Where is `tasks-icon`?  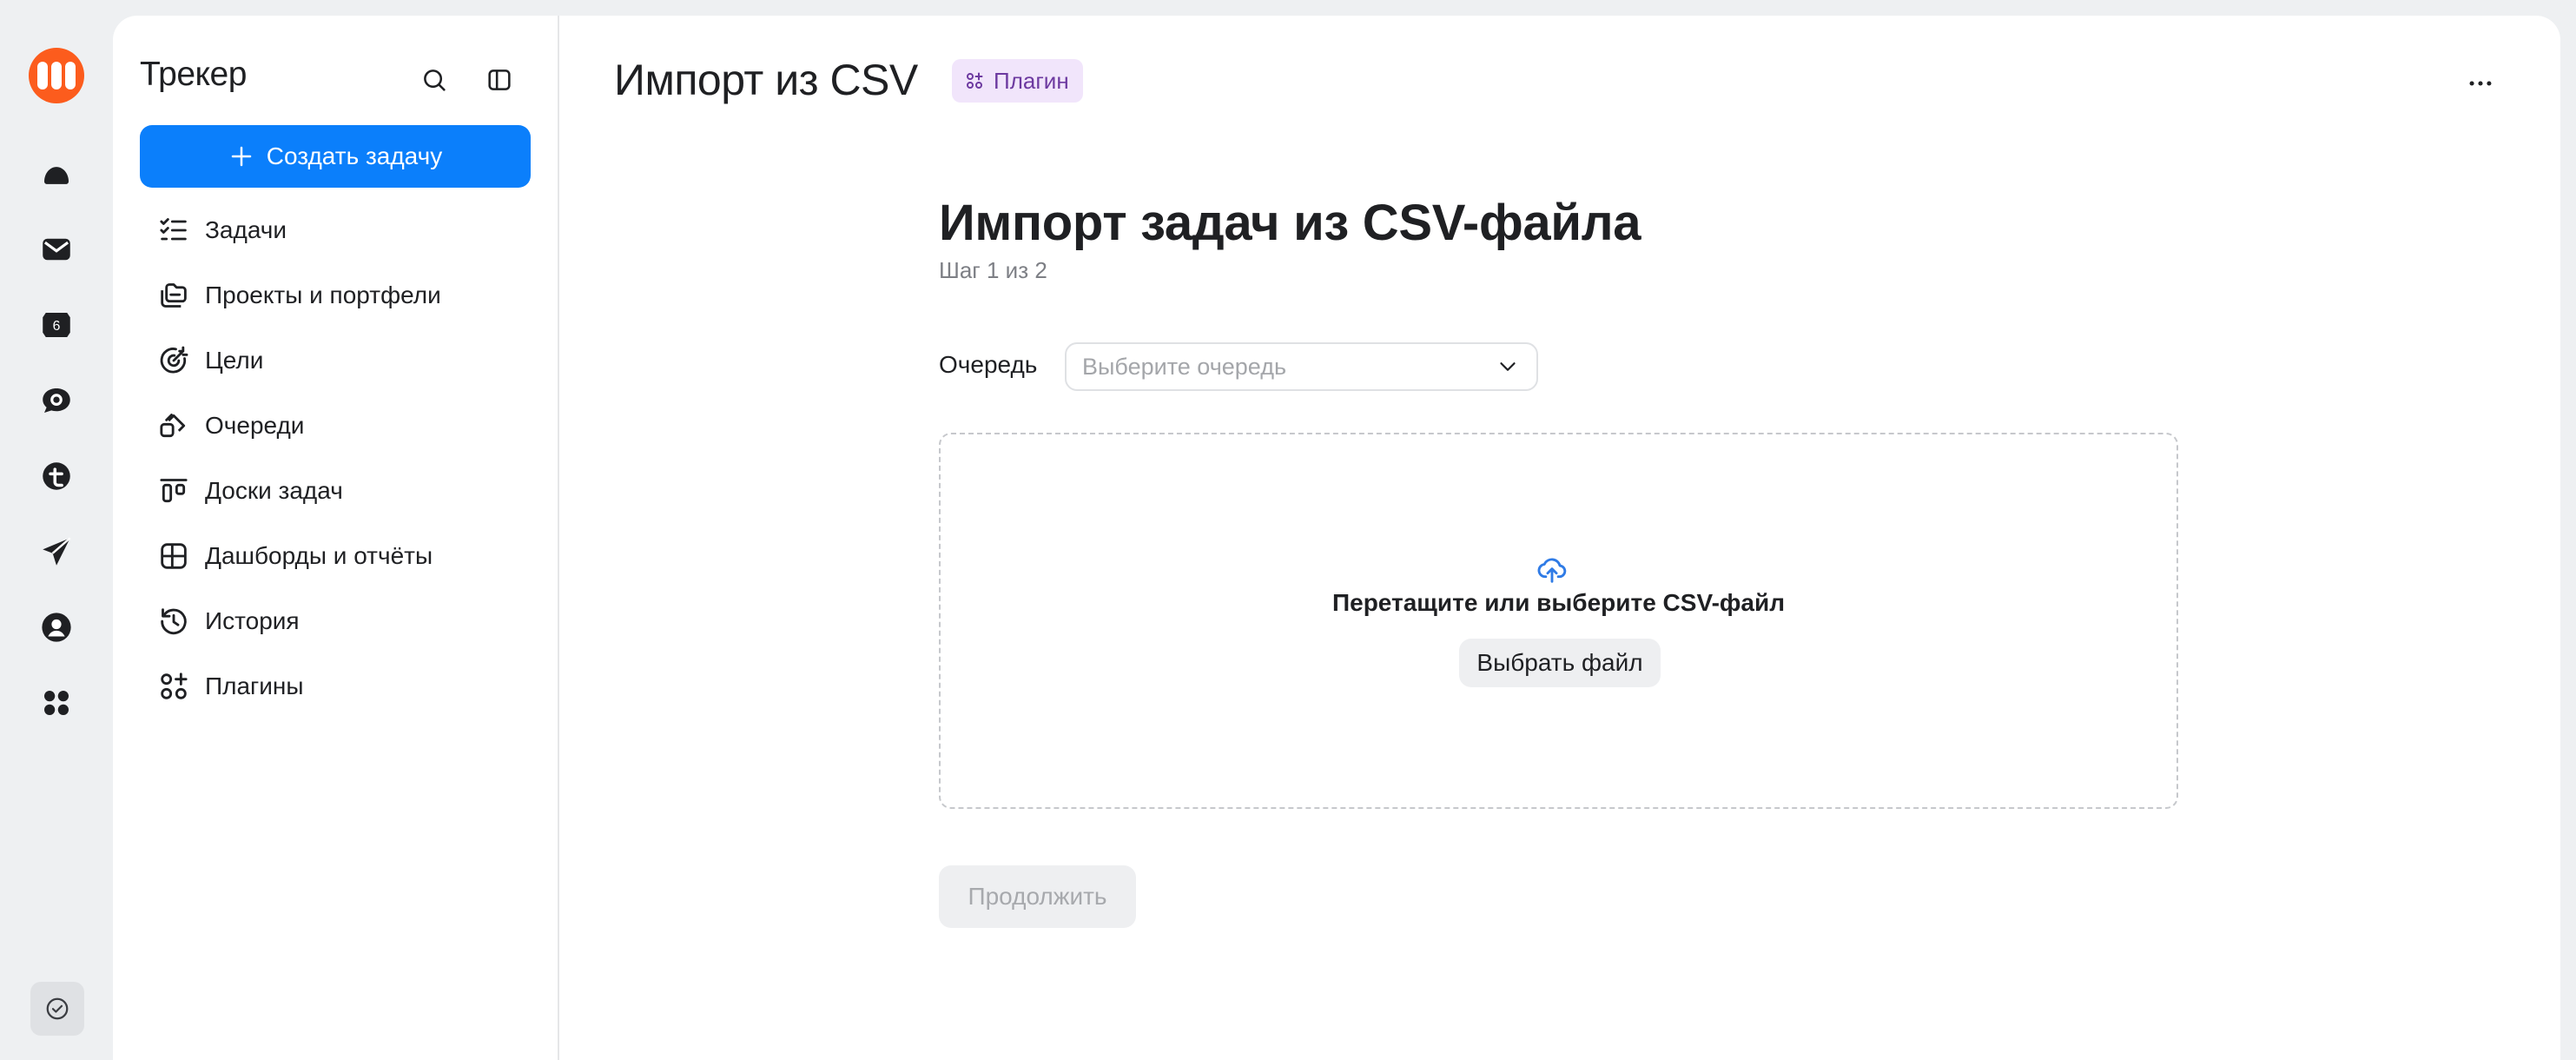 tasks-icon is located at coordinates (174, 229).